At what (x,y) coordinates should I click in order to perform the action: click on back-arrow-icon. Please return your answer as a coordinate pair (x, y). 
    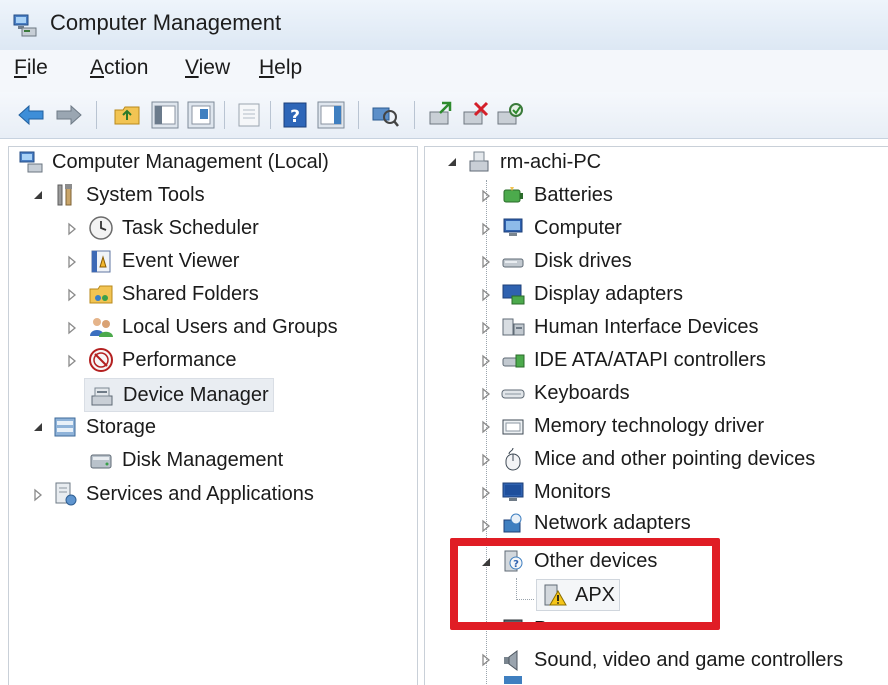
    Looking at the image, I should click on (31, 115).